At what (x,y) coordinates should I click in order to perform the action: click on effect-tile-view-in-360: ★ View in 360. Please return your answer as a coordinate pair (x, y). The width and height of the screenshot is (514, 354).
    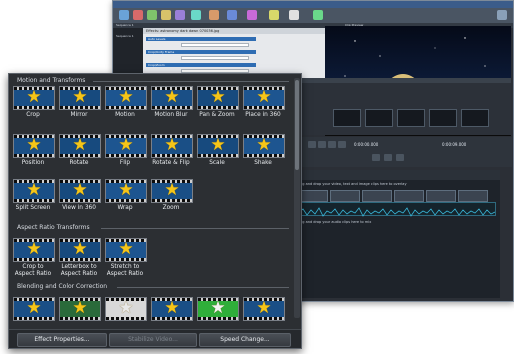
    Looking at the image, I should click on (80, 195).